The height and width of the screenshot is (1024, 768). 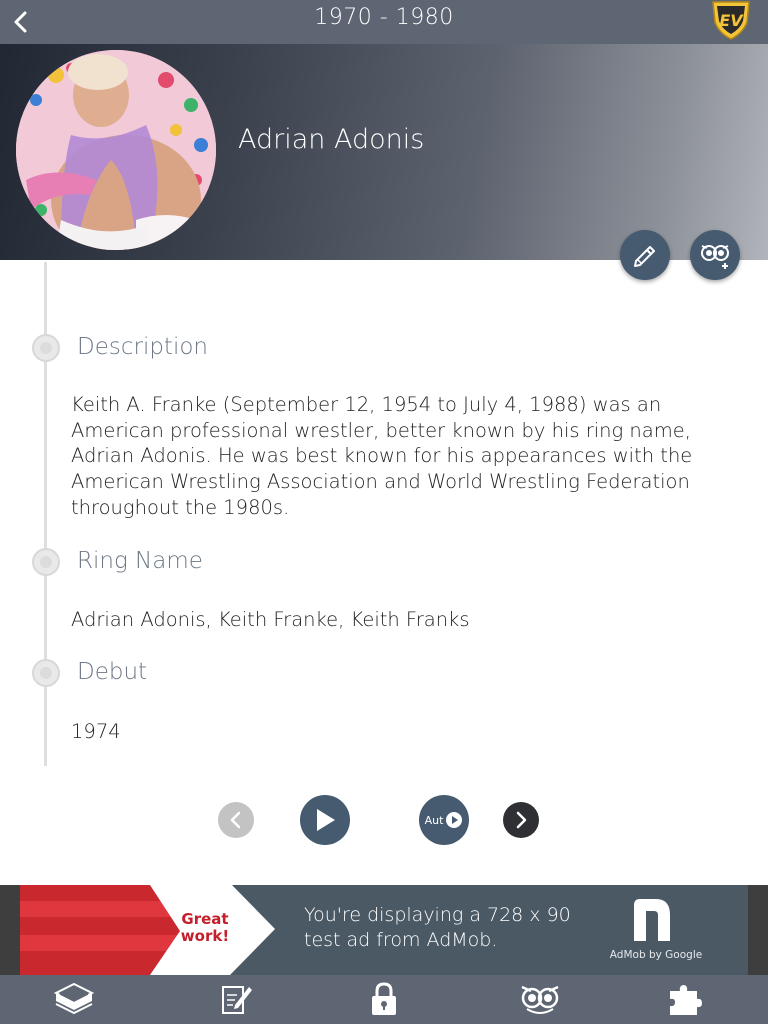 I want to click on tab-bar, so click(x=384, y=999).